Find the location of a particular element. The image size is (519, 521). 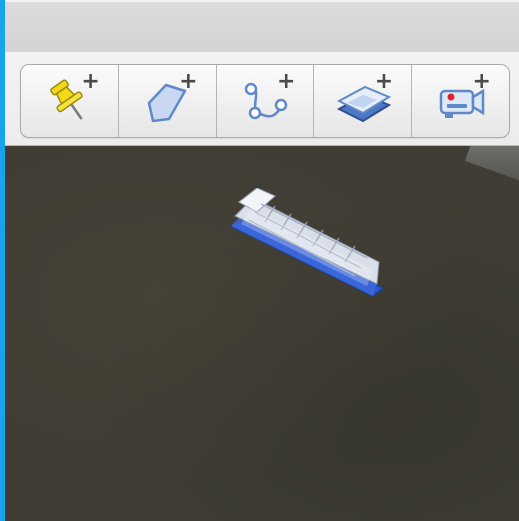

window-titlebar is located at coordinates (262, 26).